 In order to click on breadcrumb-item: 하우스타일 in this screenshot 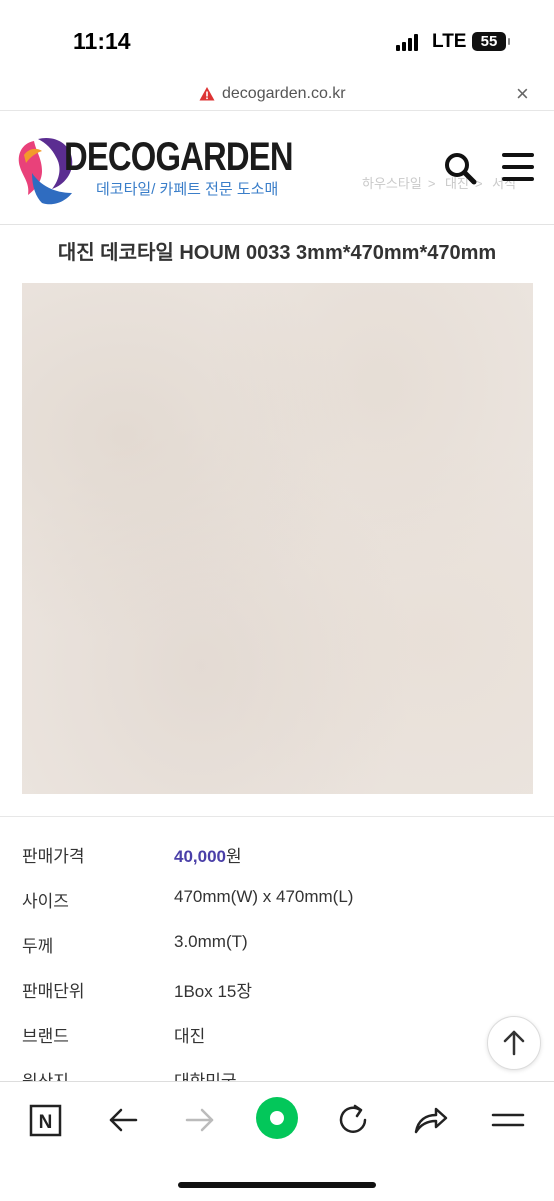, I will do `click(392, 183)`.